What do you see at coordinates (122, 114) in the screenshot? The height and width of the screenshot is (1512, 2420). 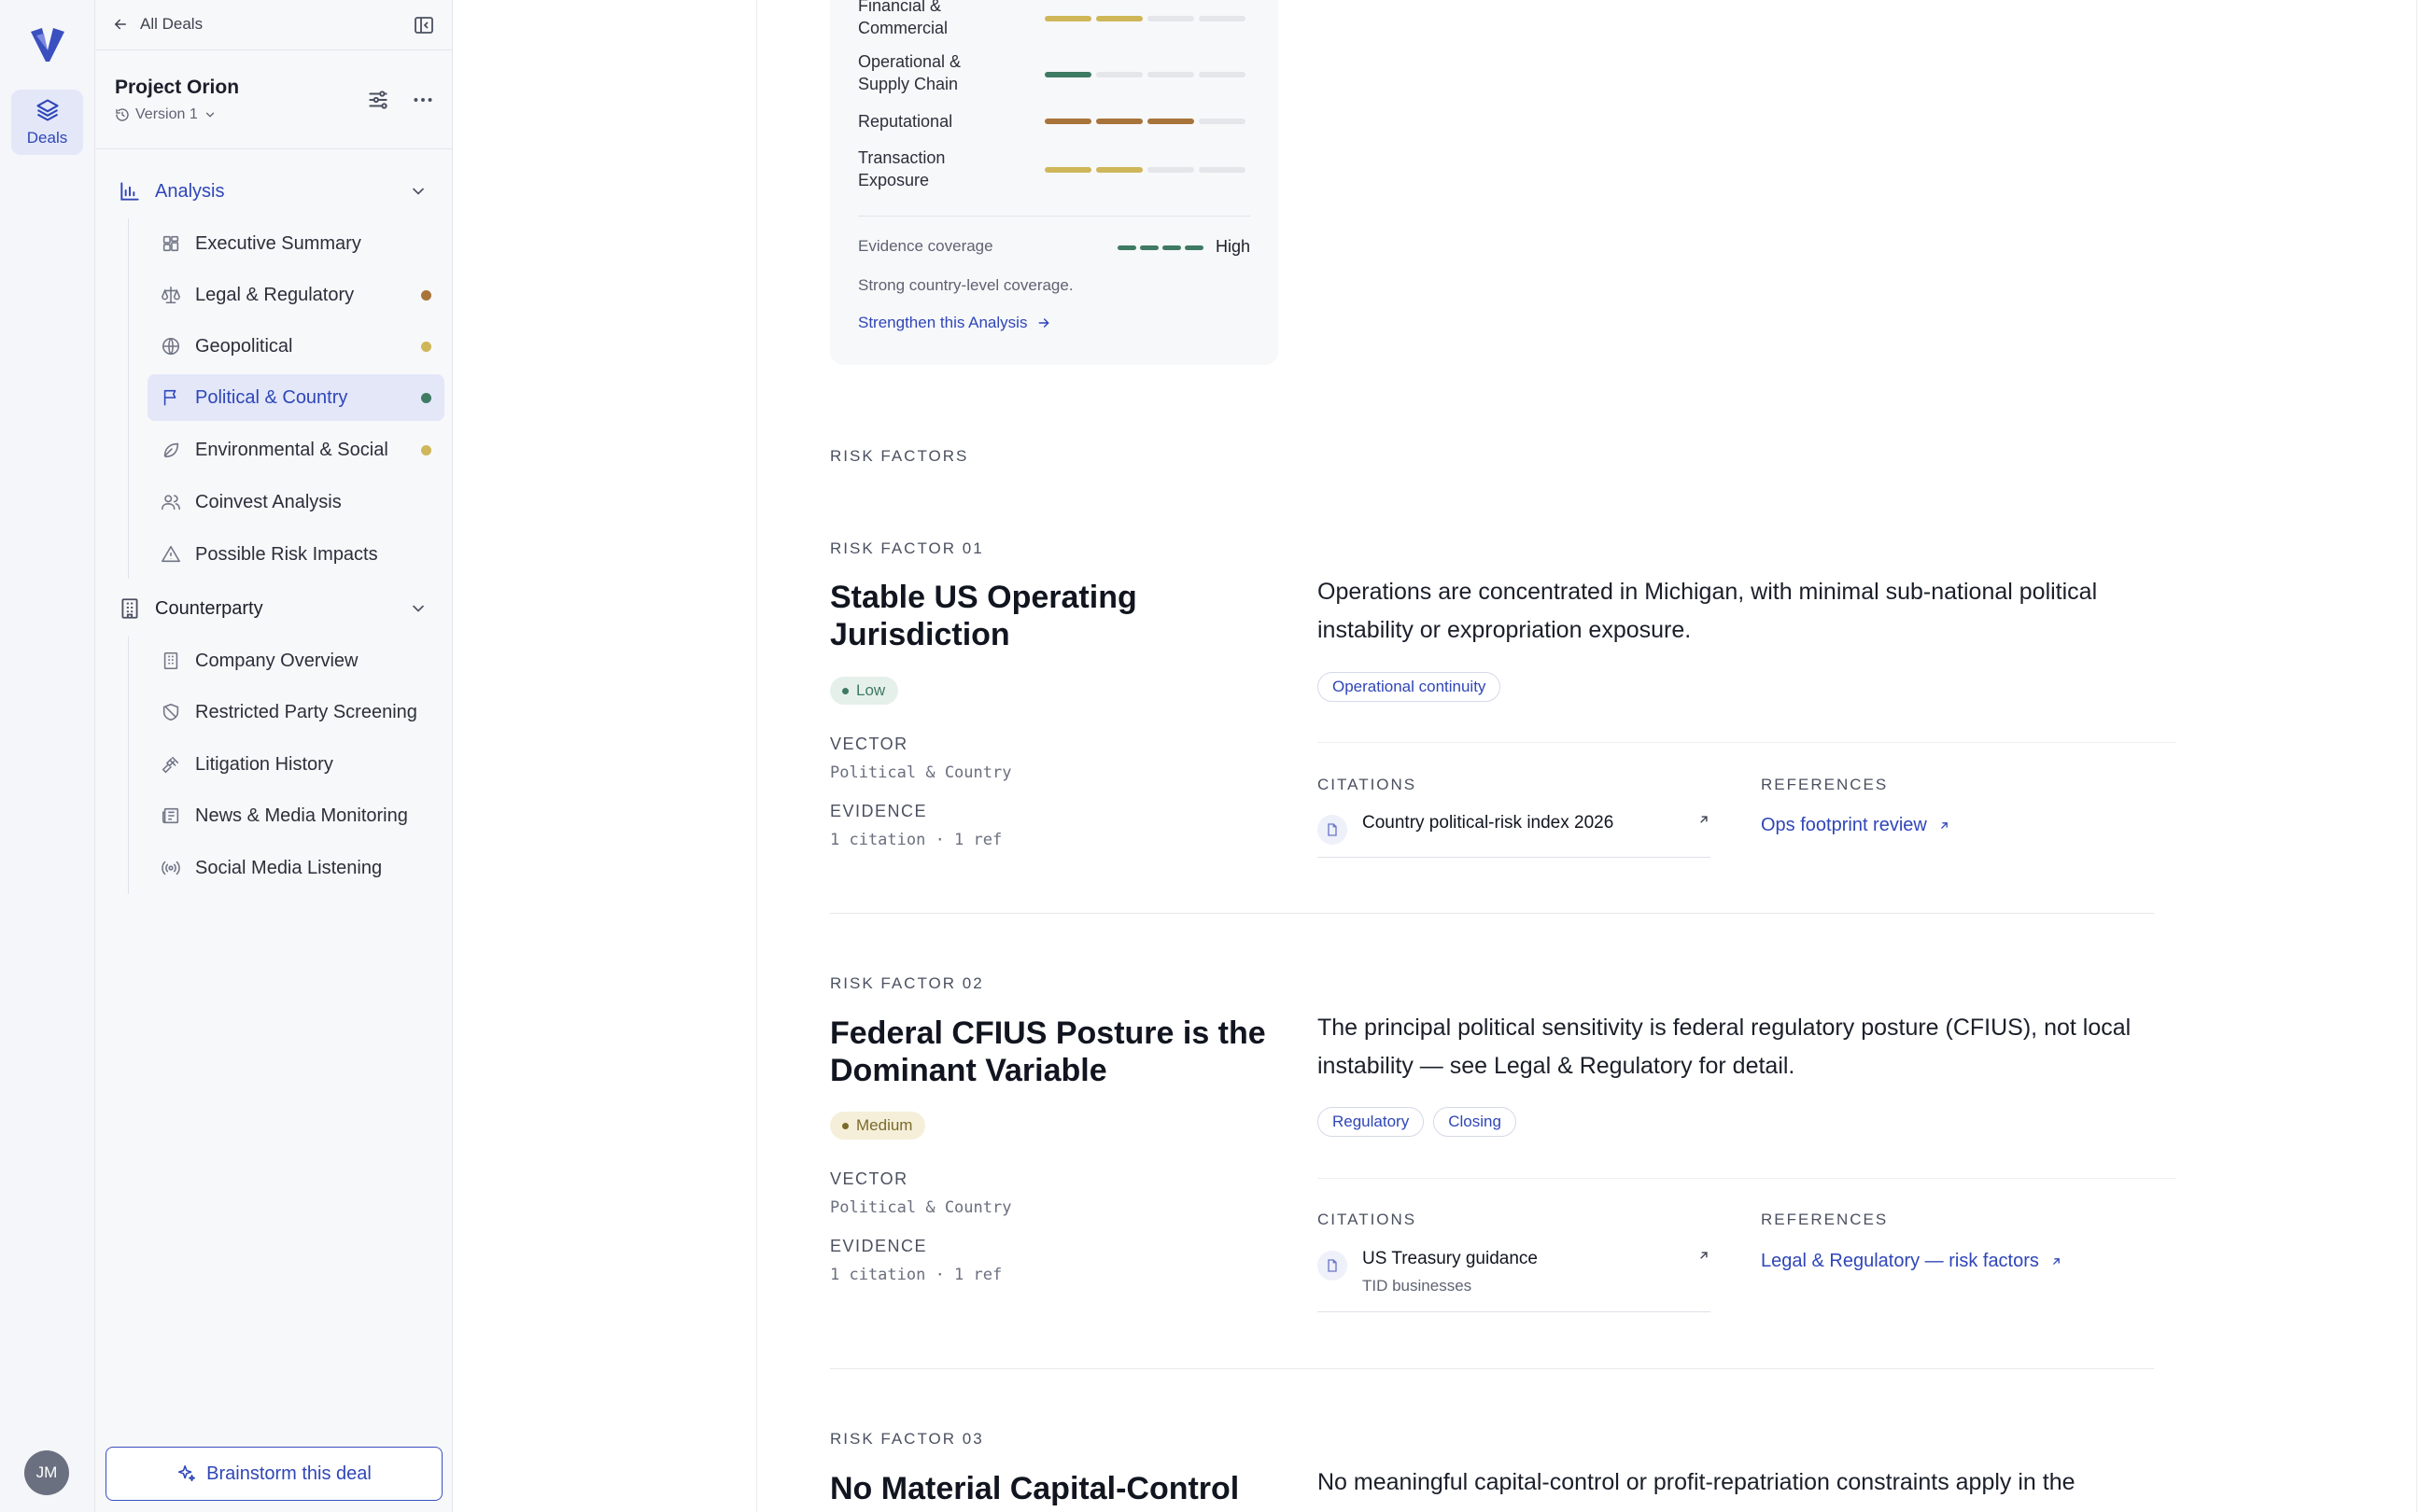 I see `history-icon` at bounding box center [122, 114].